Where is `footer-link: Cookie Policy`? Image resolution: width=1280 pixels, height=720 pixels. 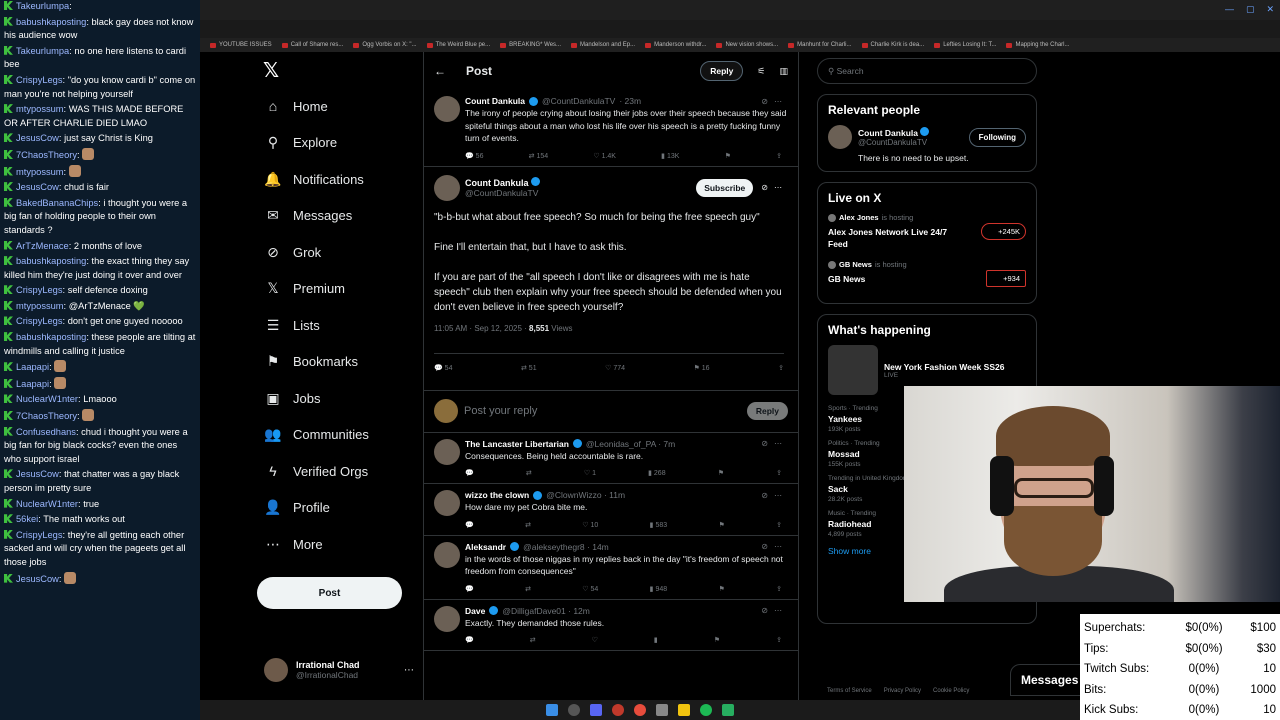
footer-link: Cookie Policy is located at coordinates (951, 691).